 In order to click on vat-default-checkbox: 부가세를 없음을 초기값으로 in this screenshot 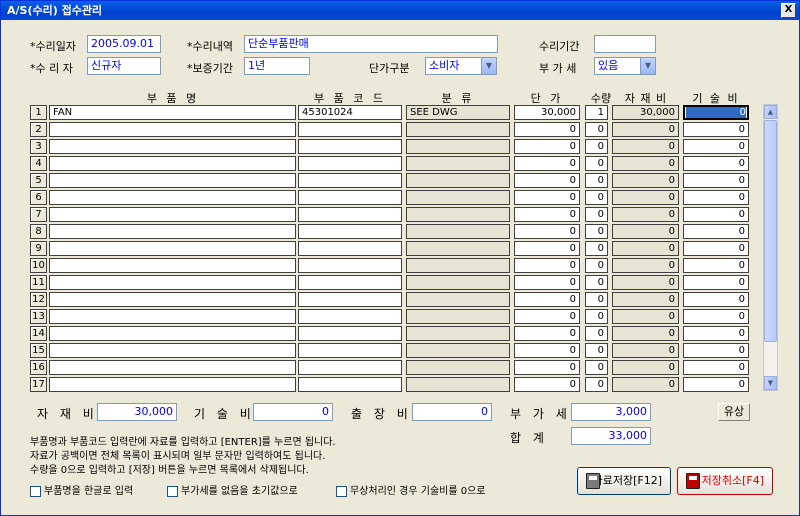, I will do `click(232, 489)`.